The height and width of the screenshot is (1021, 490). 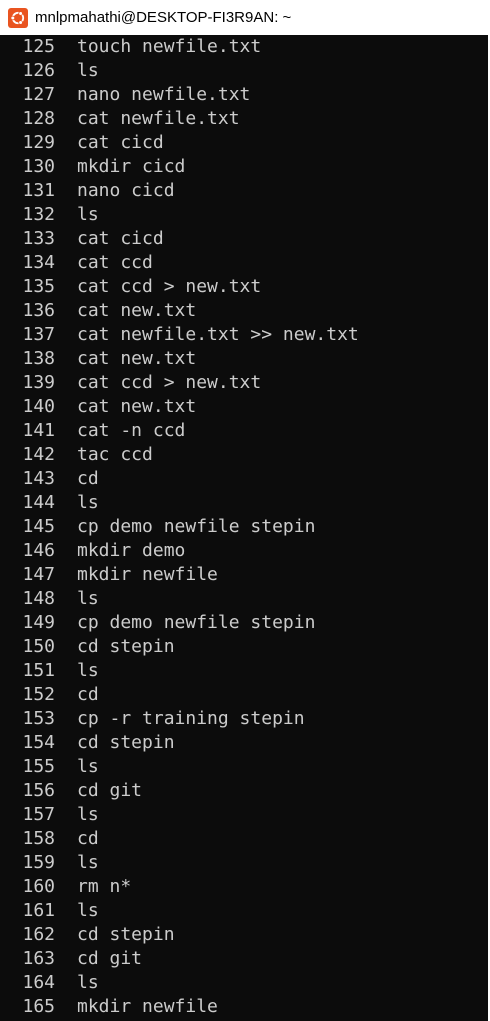 I want to click on history-number: 141, so click(x=38, y=430).